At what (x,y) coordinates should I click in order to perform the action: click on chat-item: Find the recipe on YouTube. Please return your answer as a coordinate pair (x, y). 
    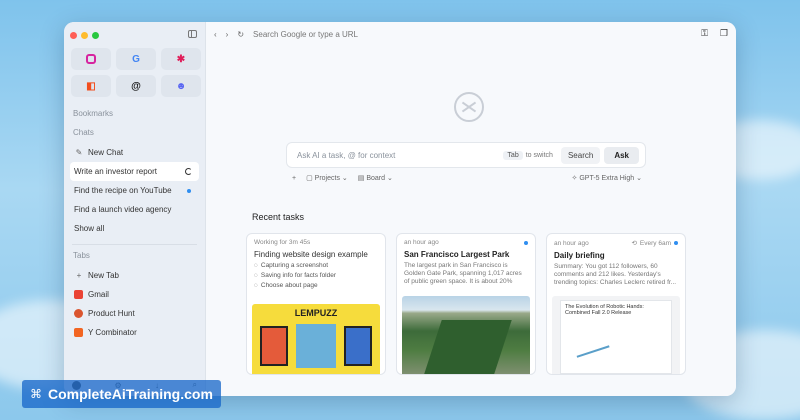
    Looking at the image, I should click on (134, 190).